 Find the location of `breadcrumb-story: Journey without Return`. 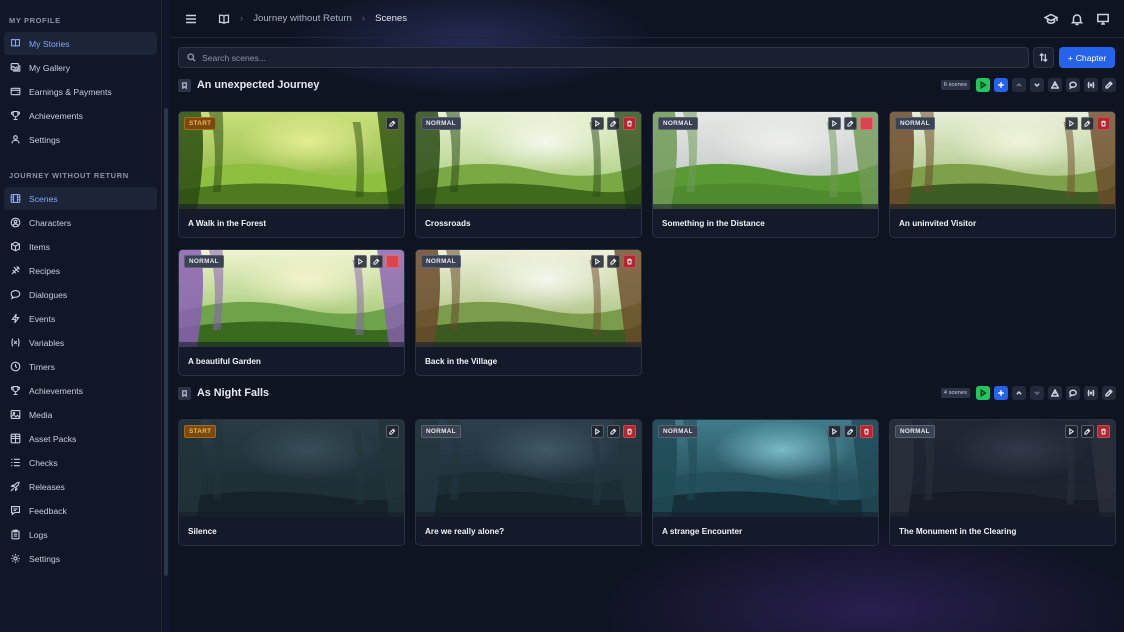

breadcrumb-story: Journey without Return is located at coordinates (302, 18).